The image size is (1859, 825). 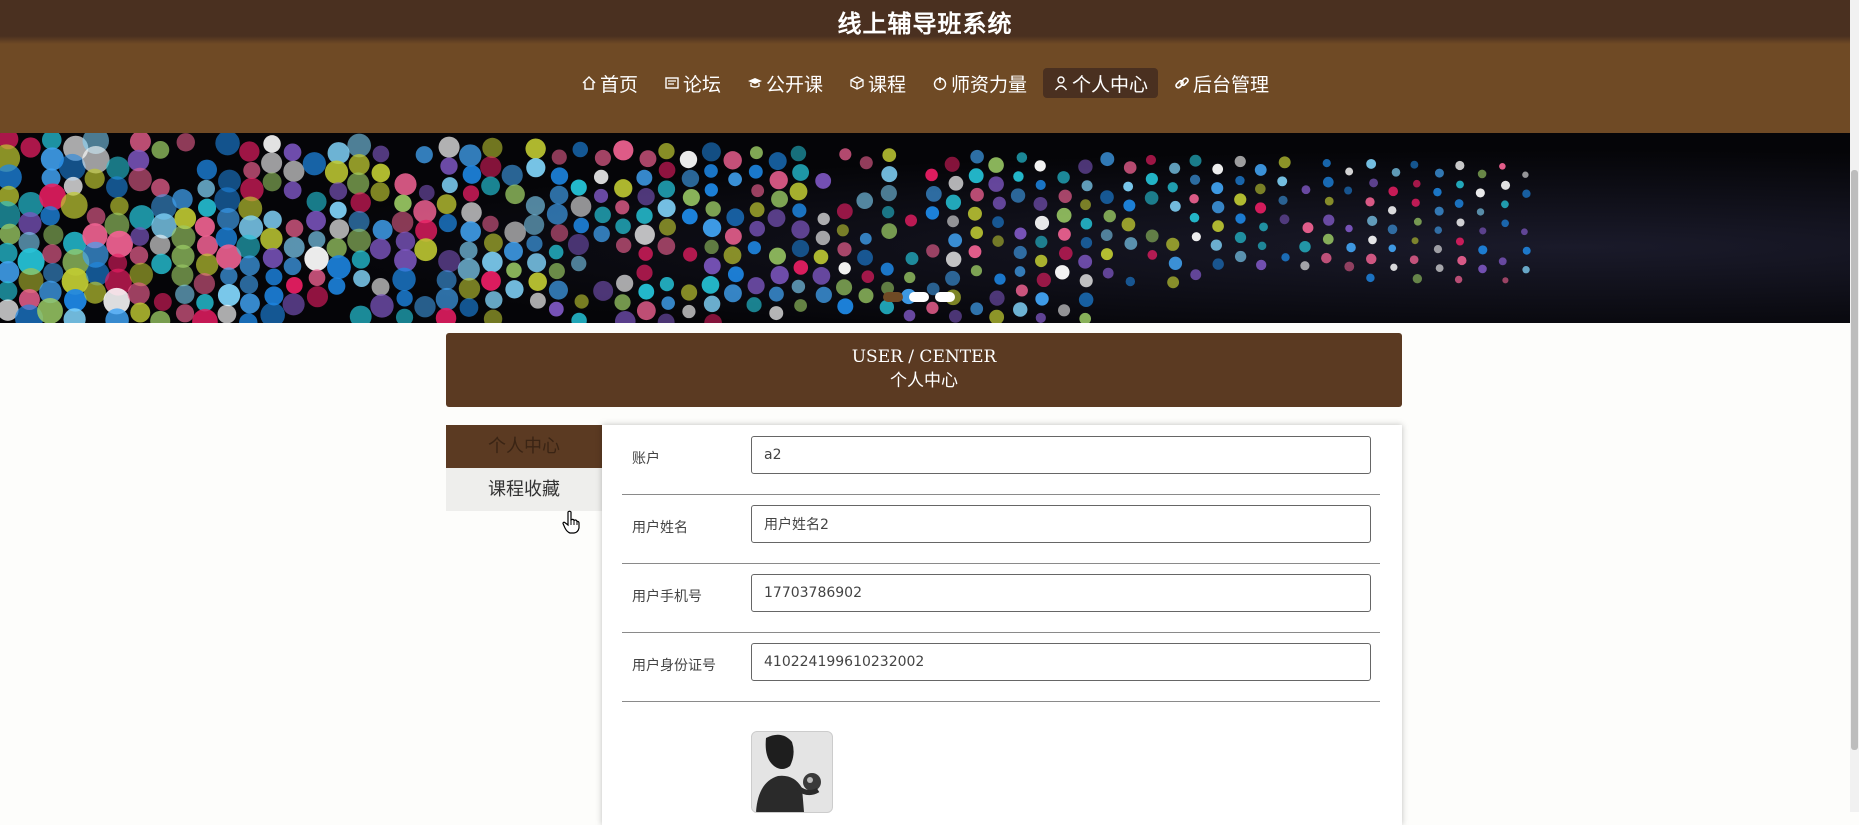 I want to click on nav-forum: 论坛, so click(x=692, y=83).